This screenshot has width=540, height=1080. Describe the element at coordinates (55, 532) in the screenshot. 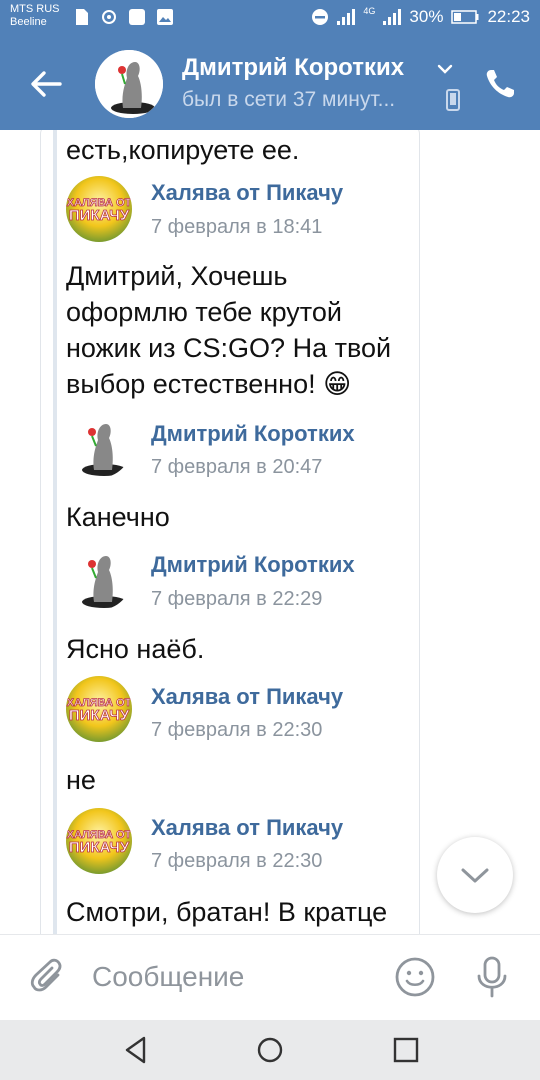

I see `forwarded-indicator-line` at that location.